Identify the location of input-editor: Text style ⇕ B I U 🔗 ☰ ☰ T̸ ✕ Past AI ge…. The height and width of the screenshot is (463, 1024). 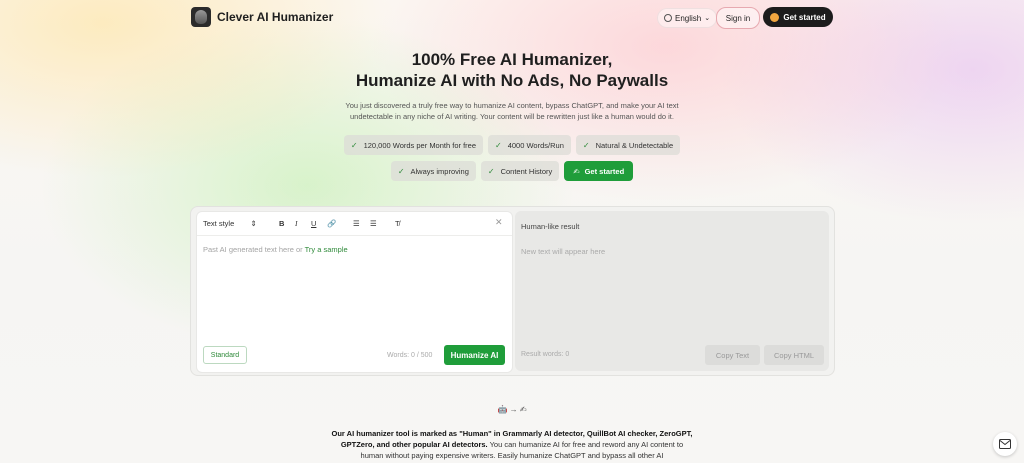
(354, 292).